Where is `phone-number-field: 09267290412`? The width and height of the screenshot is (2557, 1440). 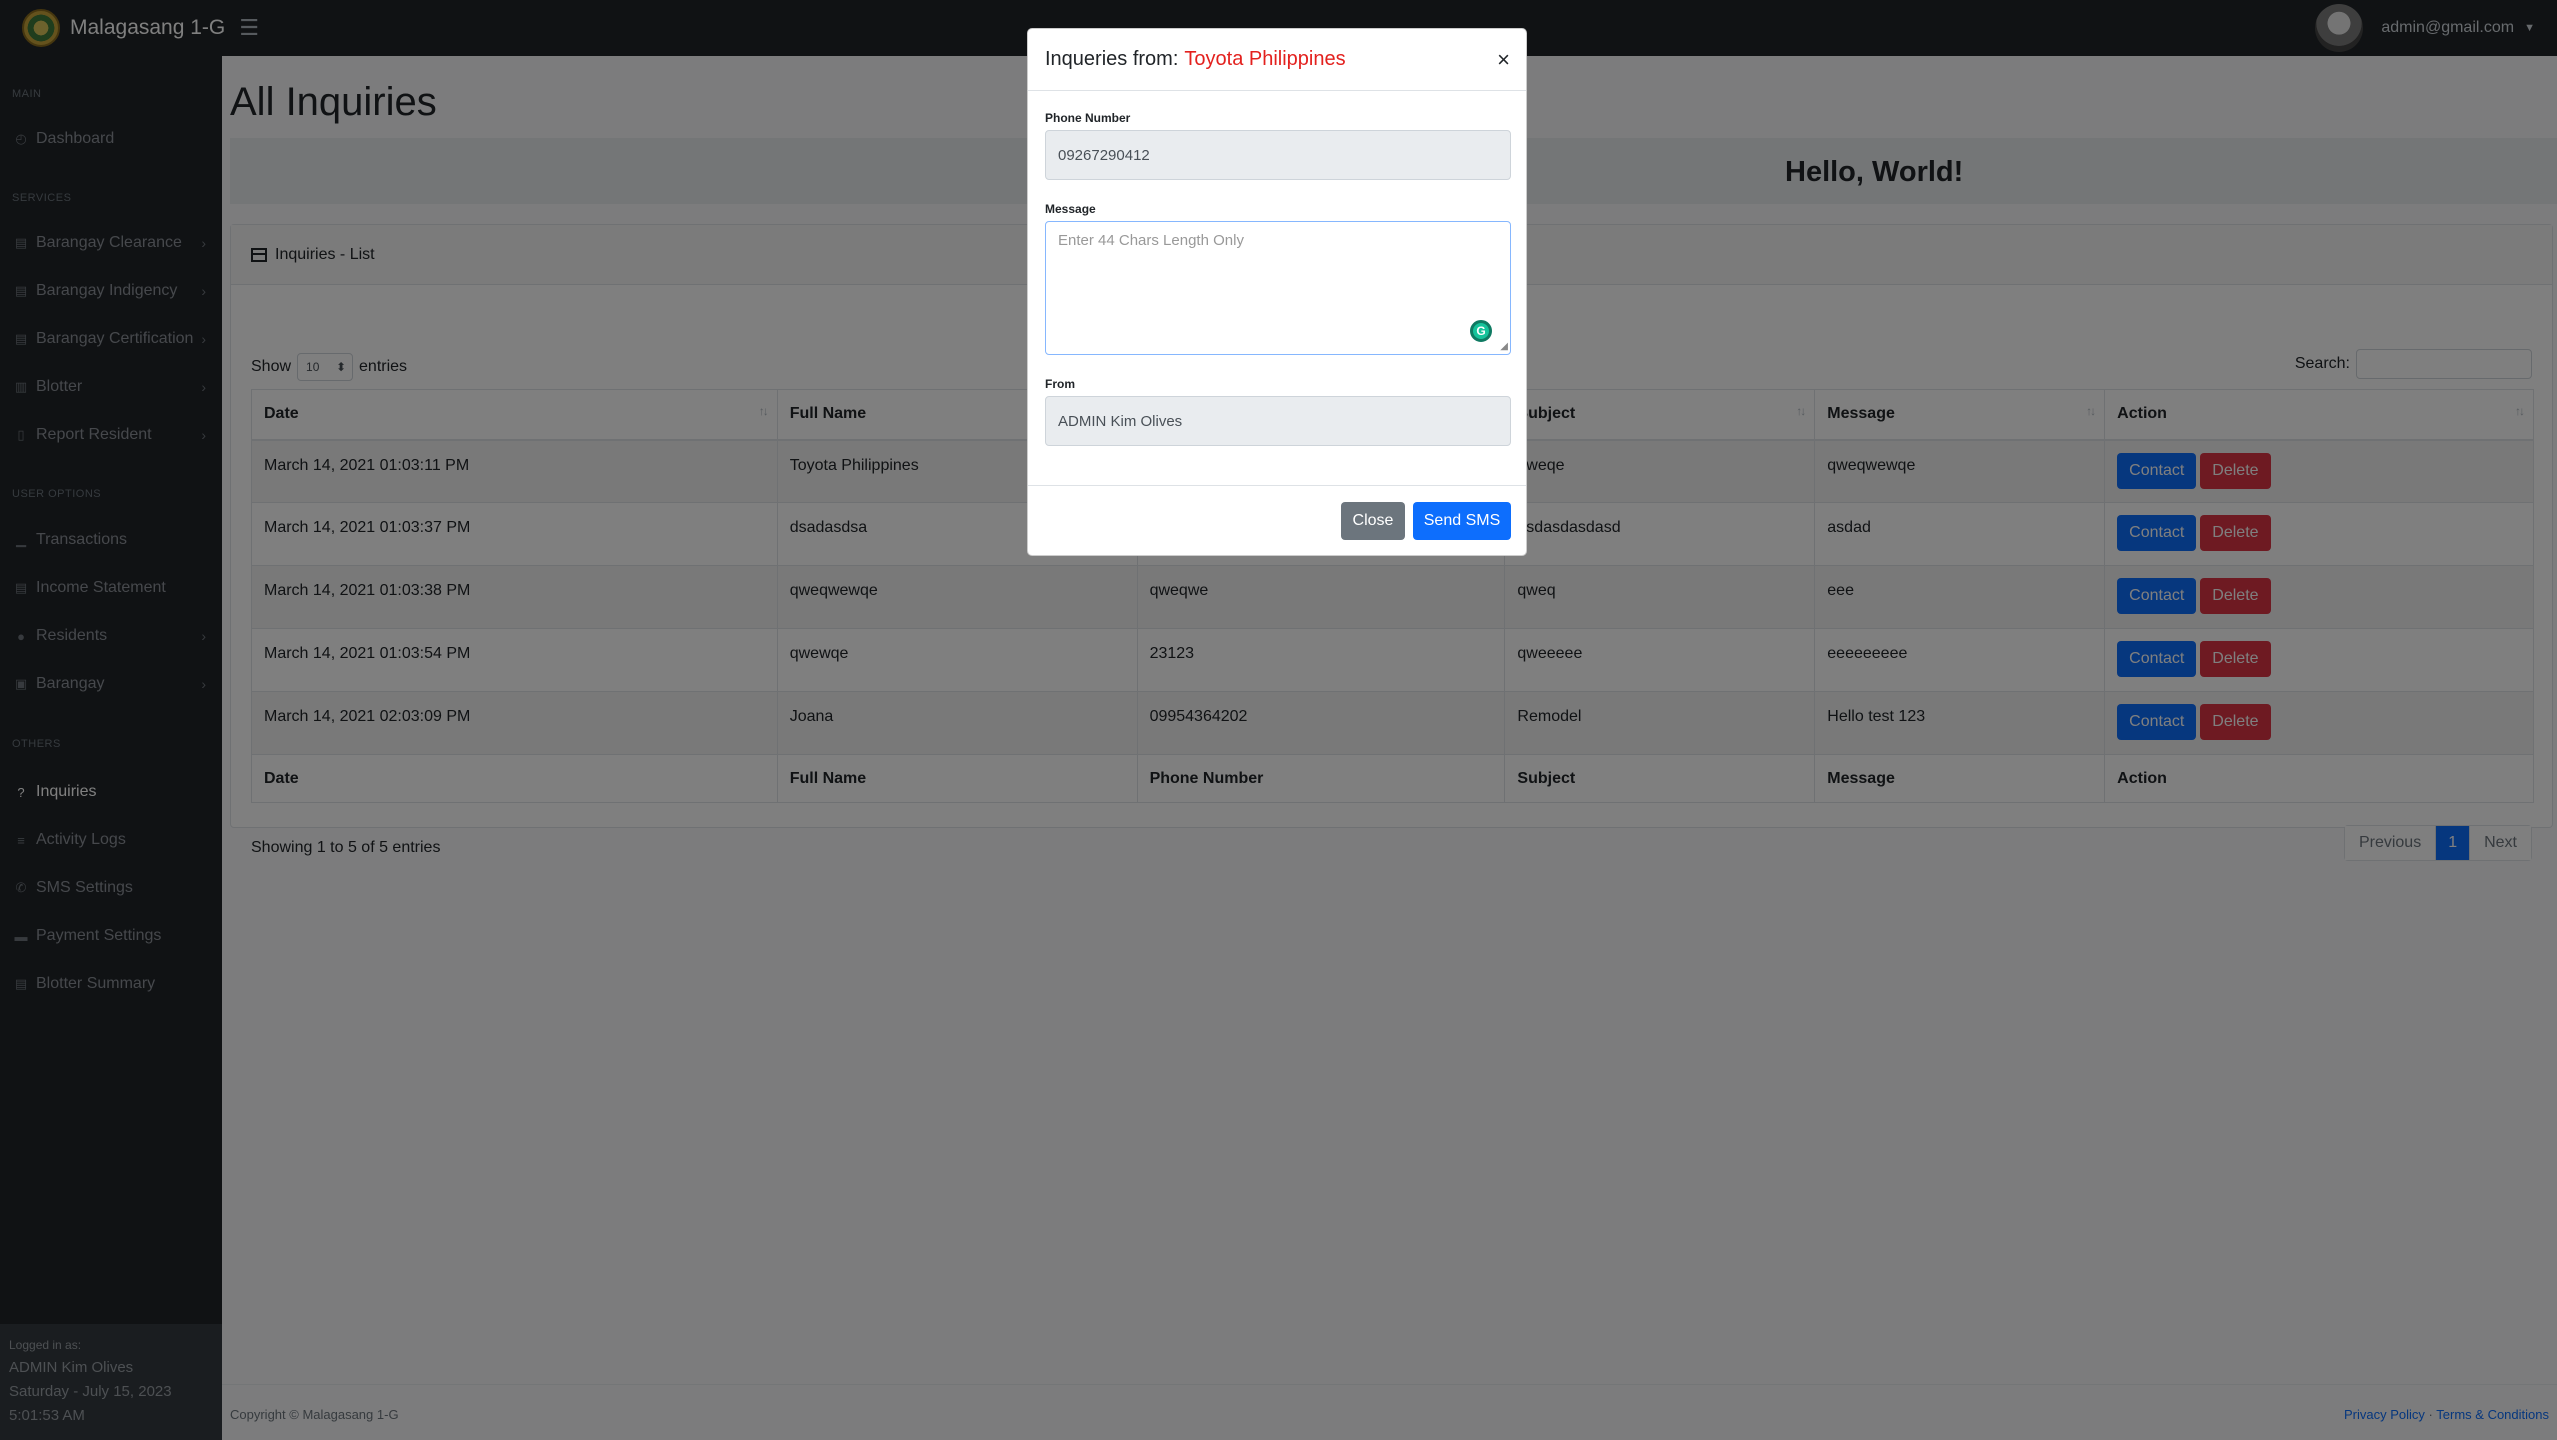 phone-number-field: 09267290412 is located at coordinates (1278, 155).